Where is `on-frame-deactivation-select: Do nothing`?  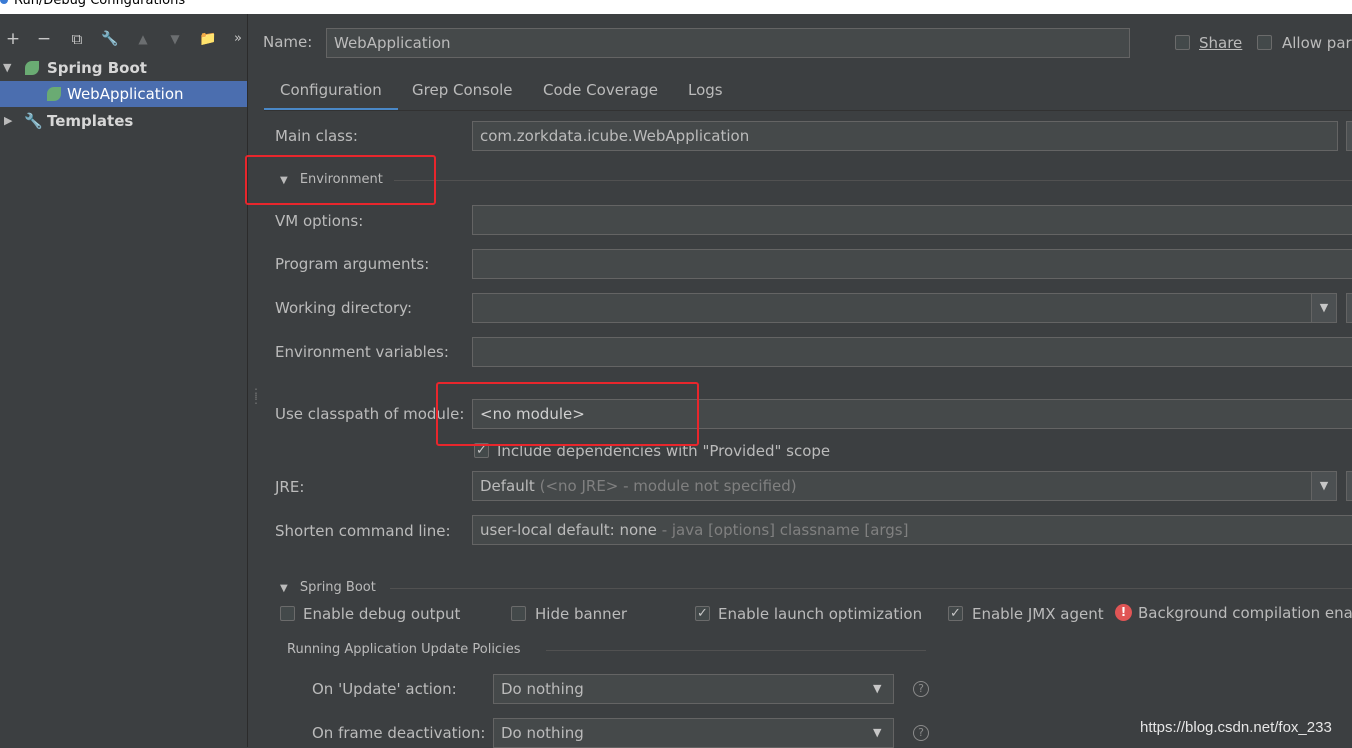
on-frame-deactivation-select: Do nothing is located at coordinates (693, 733).